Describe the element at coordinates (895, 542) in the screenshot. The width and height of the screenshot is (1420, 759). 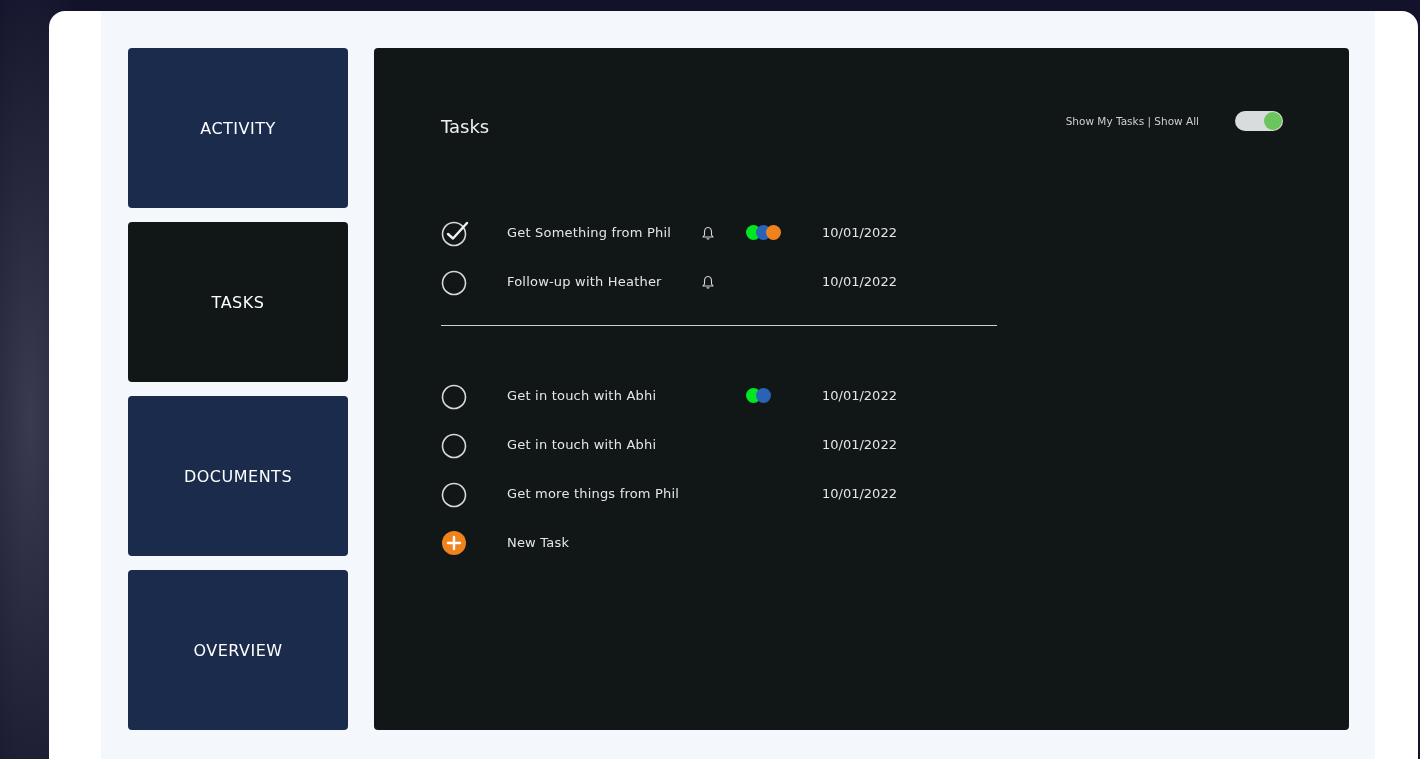
I see `new-task-link: New Task` at that location.